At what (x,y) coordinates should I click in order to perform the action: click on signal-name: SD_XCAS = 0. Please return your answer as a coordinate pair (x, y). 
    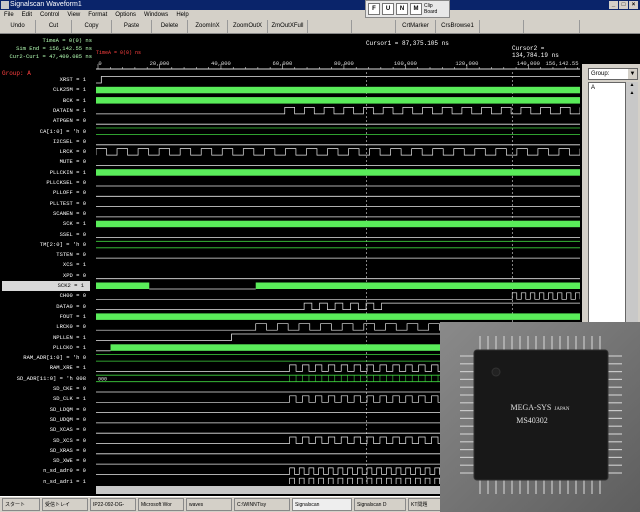
    Looking at the image, I should click on (46, 430).